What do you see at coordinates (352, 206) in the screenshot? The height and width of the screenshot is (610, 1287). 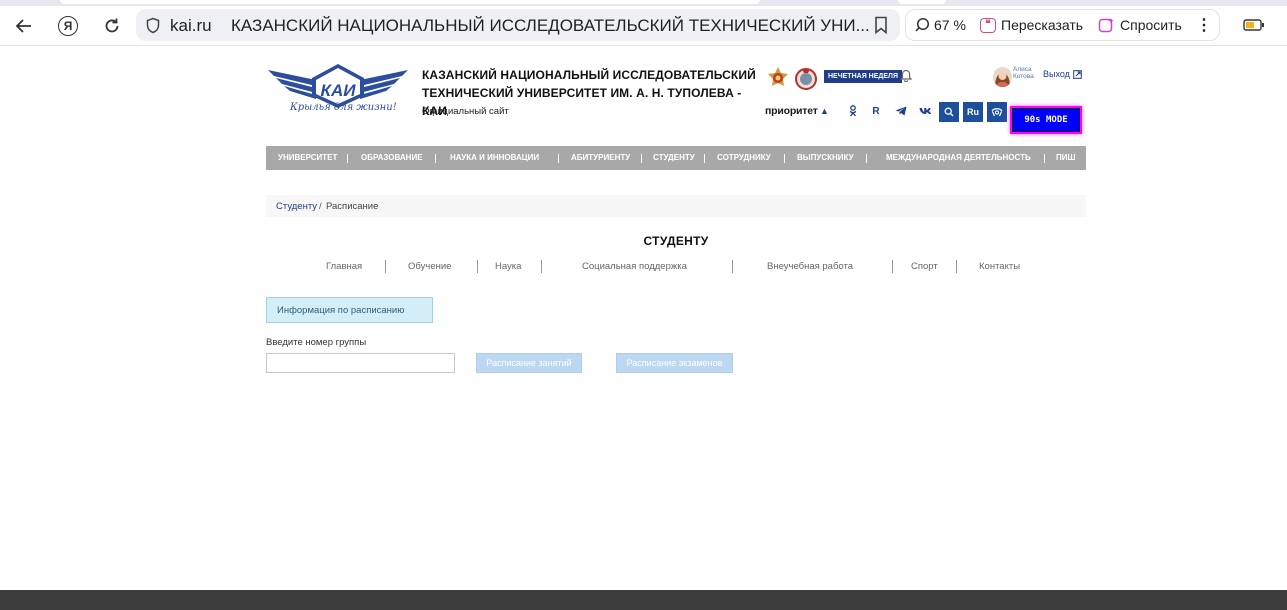 I see `breadcrumb-current: Расписание` at bounding box center [352, 206].